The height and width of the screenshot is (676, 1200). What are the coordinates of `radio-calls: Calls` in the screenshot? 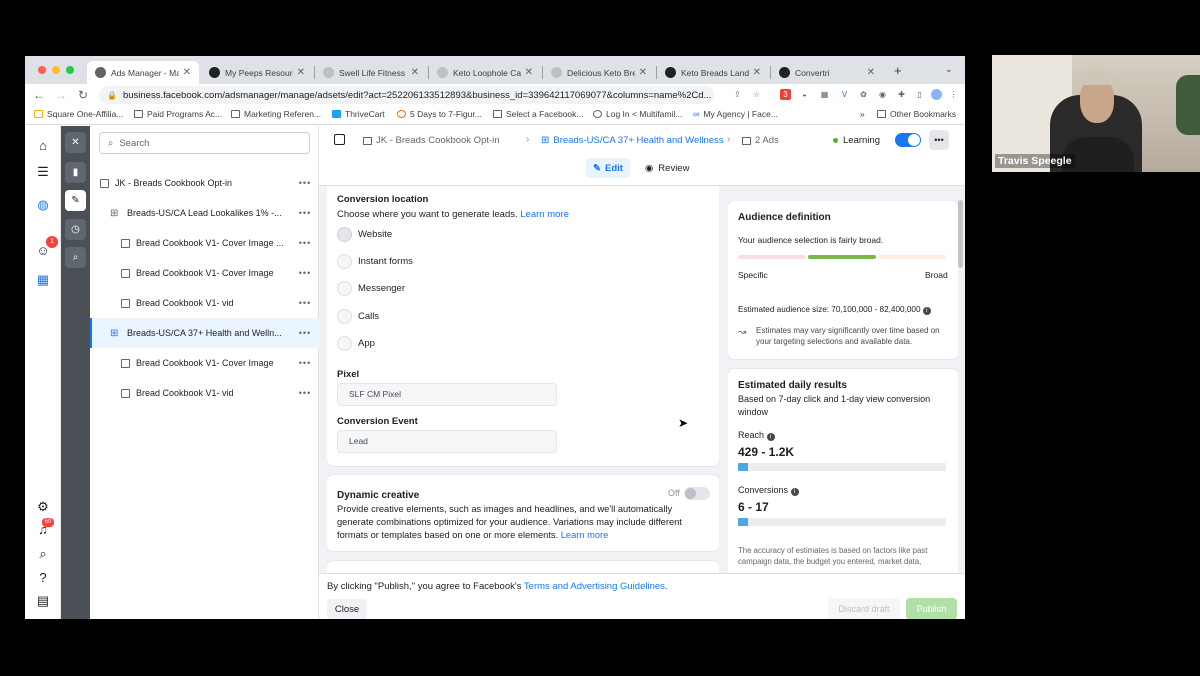 It's located at (358, 316).